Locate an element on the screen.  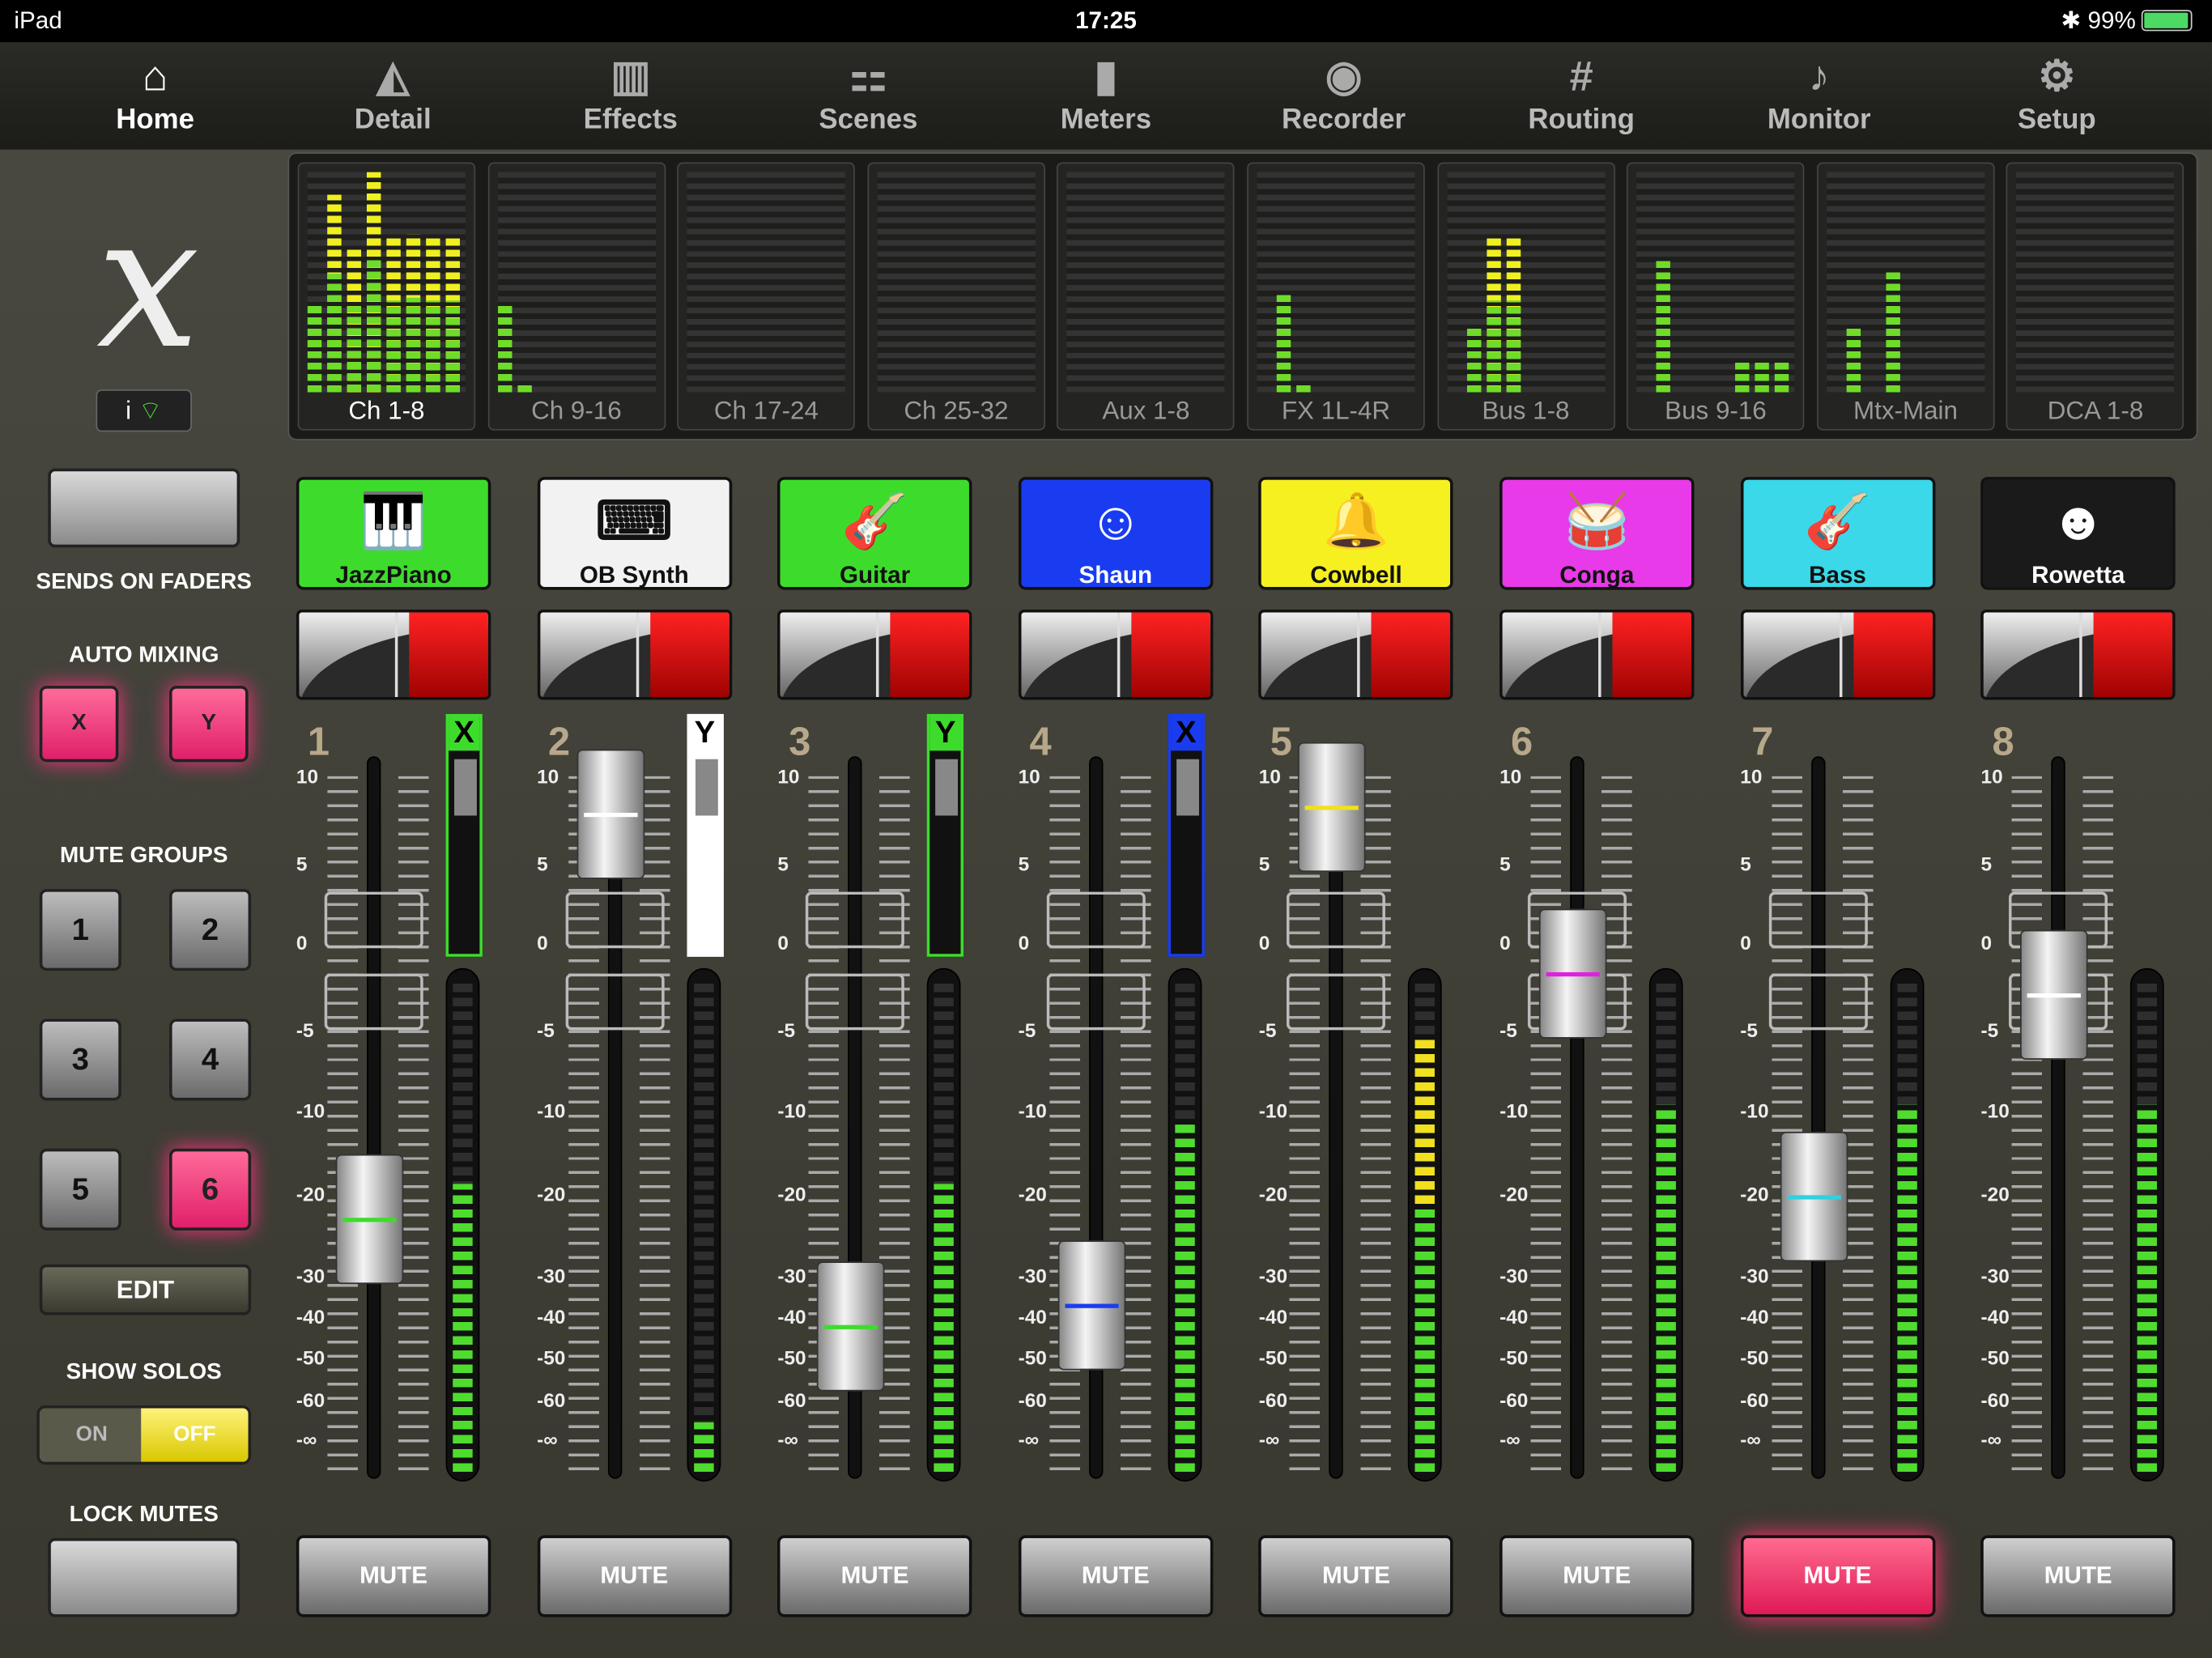
tab-setup: ⚙ Setup is located at coordinates (2057, 95).